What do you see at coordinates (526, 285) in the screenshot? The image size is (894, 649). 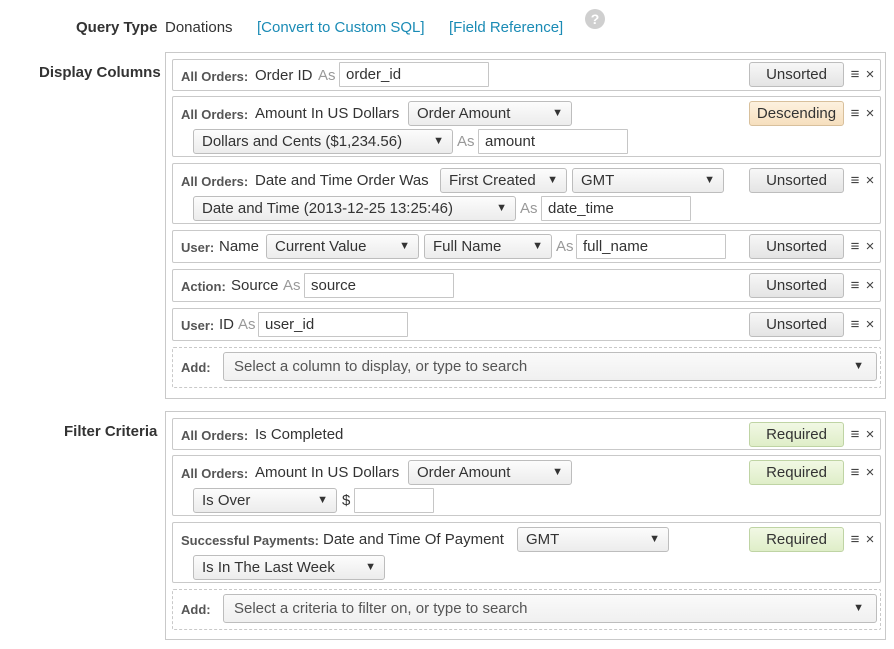 I see `display-row-source: Action: Source As source Unsorted ≡ ×` at bounding box center [526, 285].